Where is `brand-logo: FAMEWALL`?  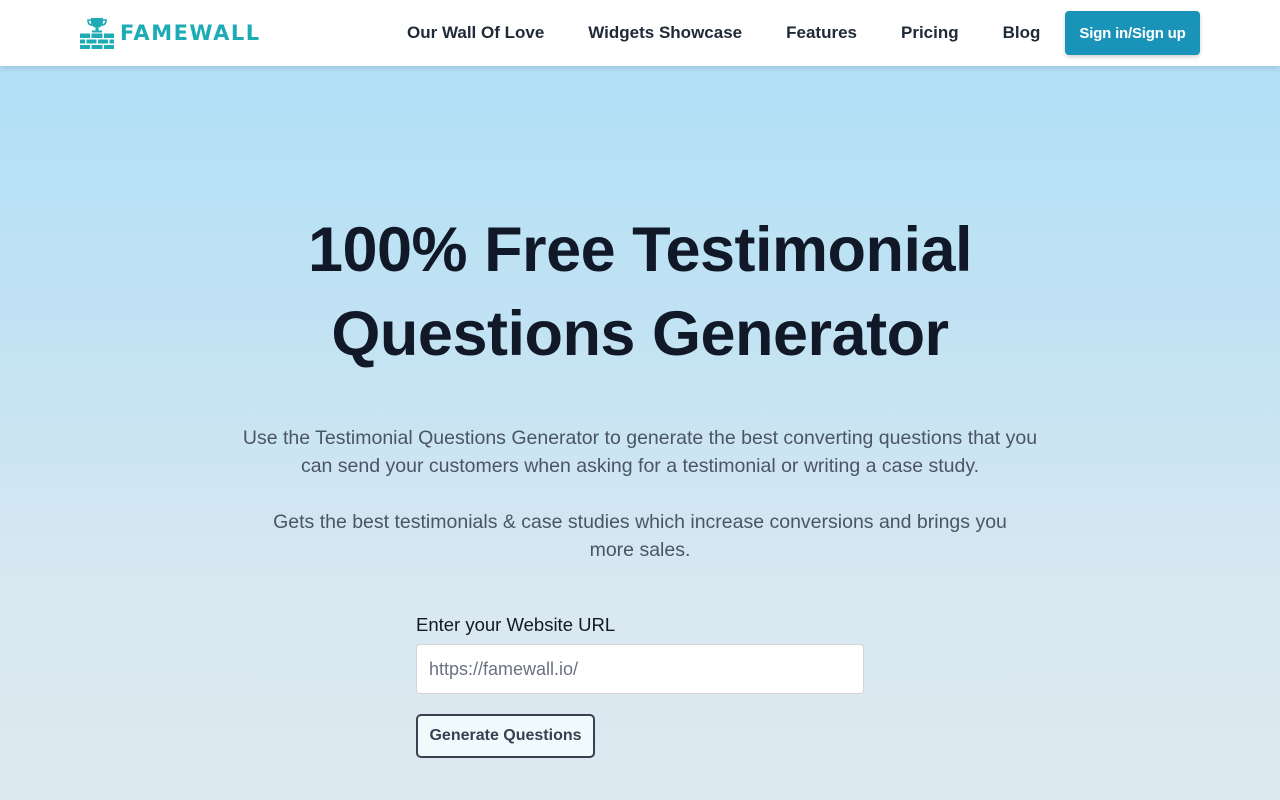
brand-logo: FAMEWALL is located at coordinates (170, 33).